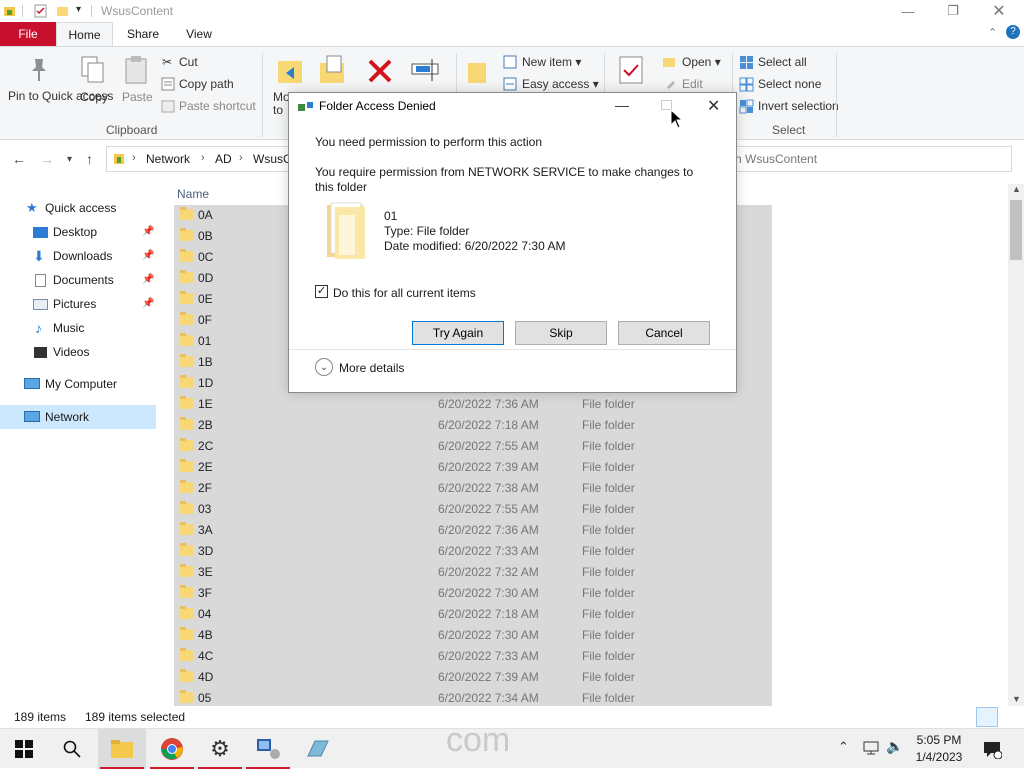 This screenshot has height=769, width=1024. What do you see at coordinates (773, 159) in the screenshot?
I see `search-input: ch WsusContent` at bounding box center [773, 159].